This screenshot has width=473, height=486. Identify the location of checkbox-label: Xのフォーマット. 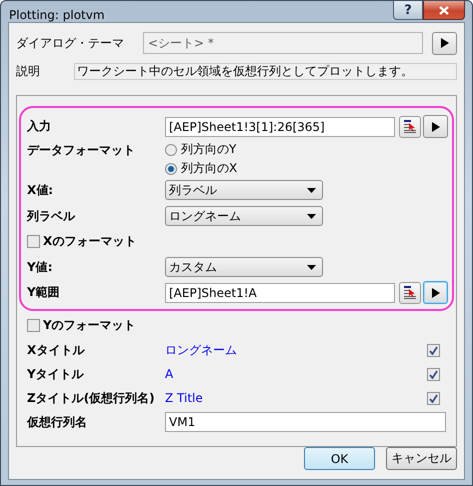
(89, 241).